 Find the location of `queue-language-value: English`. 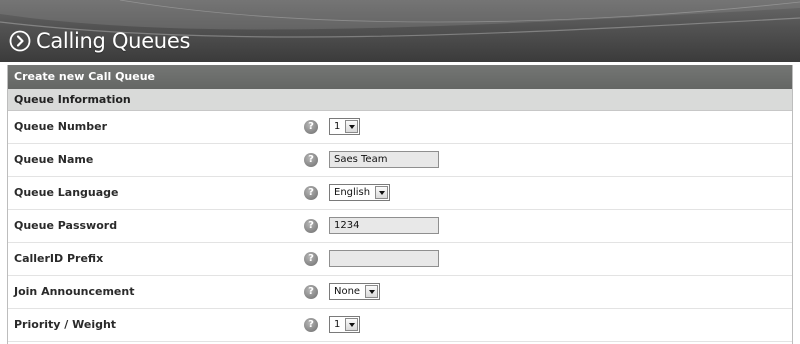

queue-language-value: English is located at coordinates (352, 192).